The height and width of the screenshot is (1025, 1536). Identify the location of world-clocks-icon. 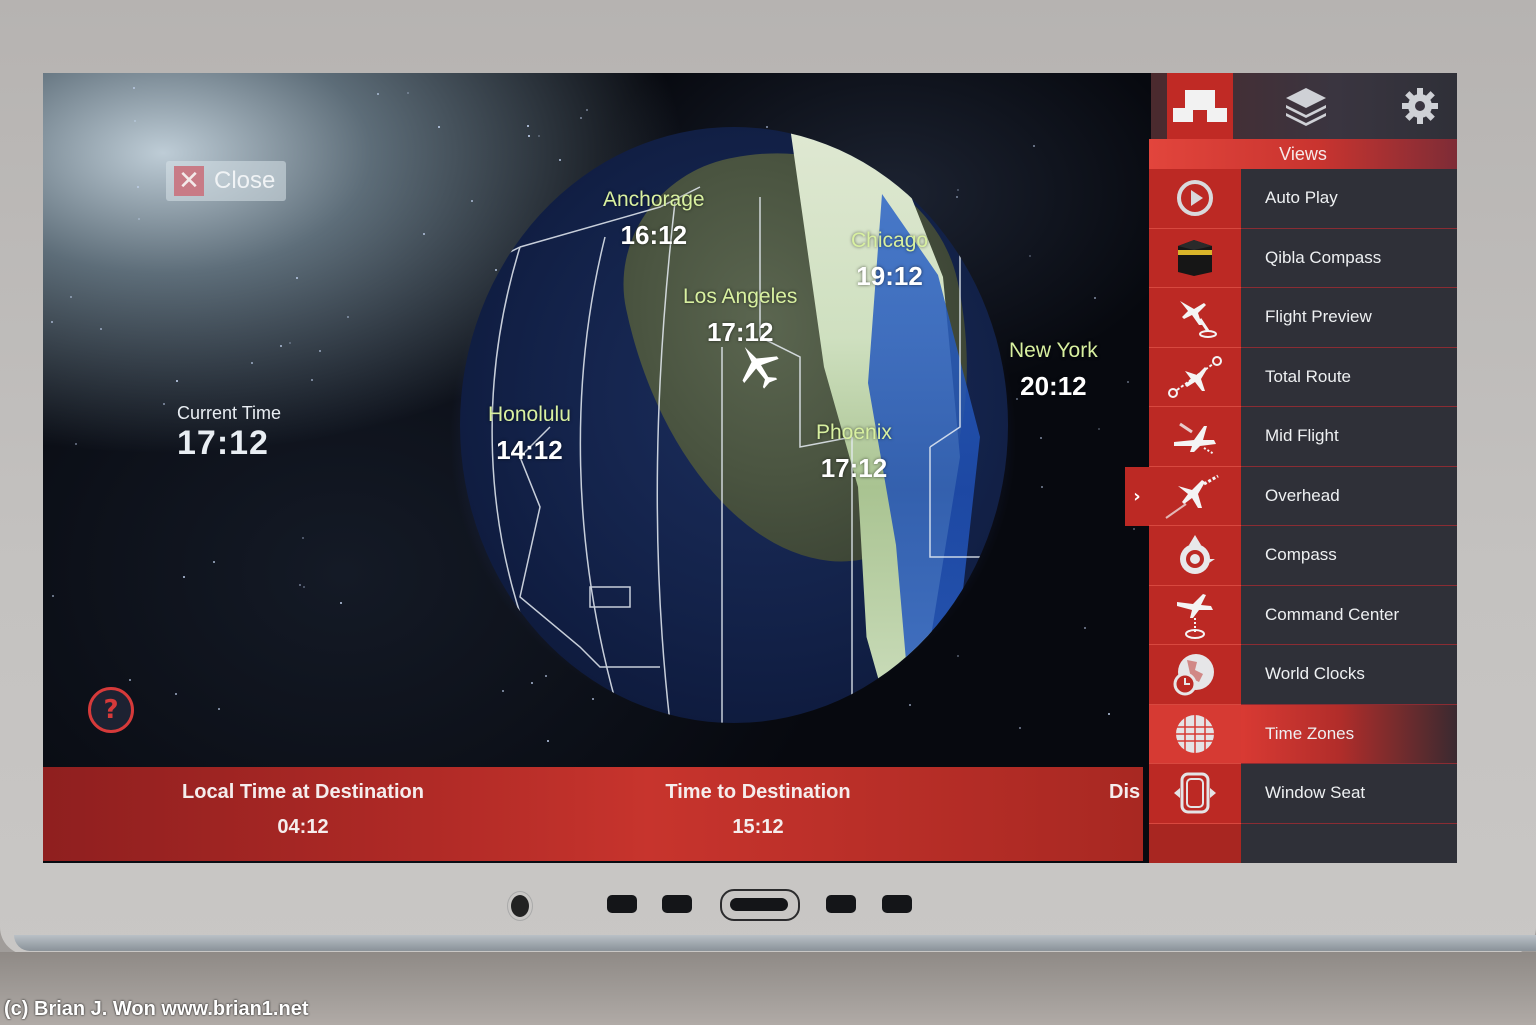
(1193, 675).